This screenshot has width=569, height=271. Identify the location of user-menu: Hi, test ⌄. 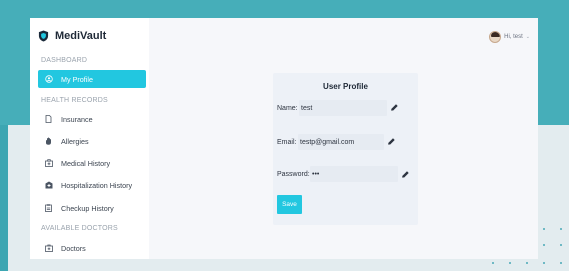
(509, 37).